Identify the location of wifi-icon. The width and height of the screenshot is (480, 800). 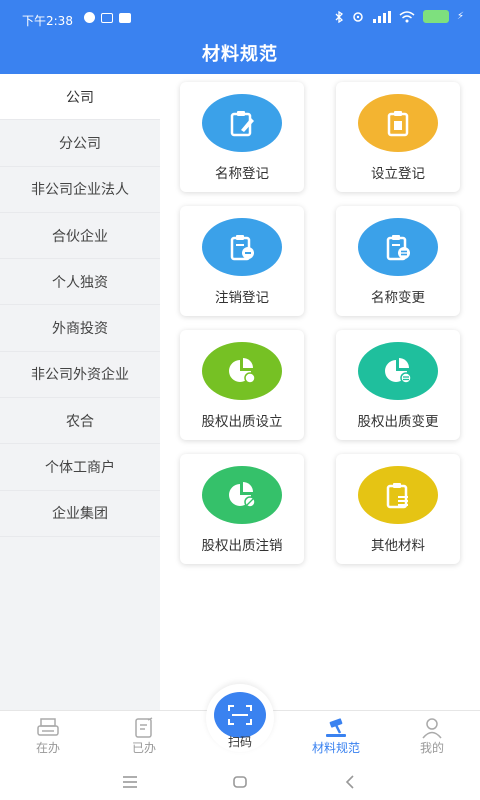
(407, 16).